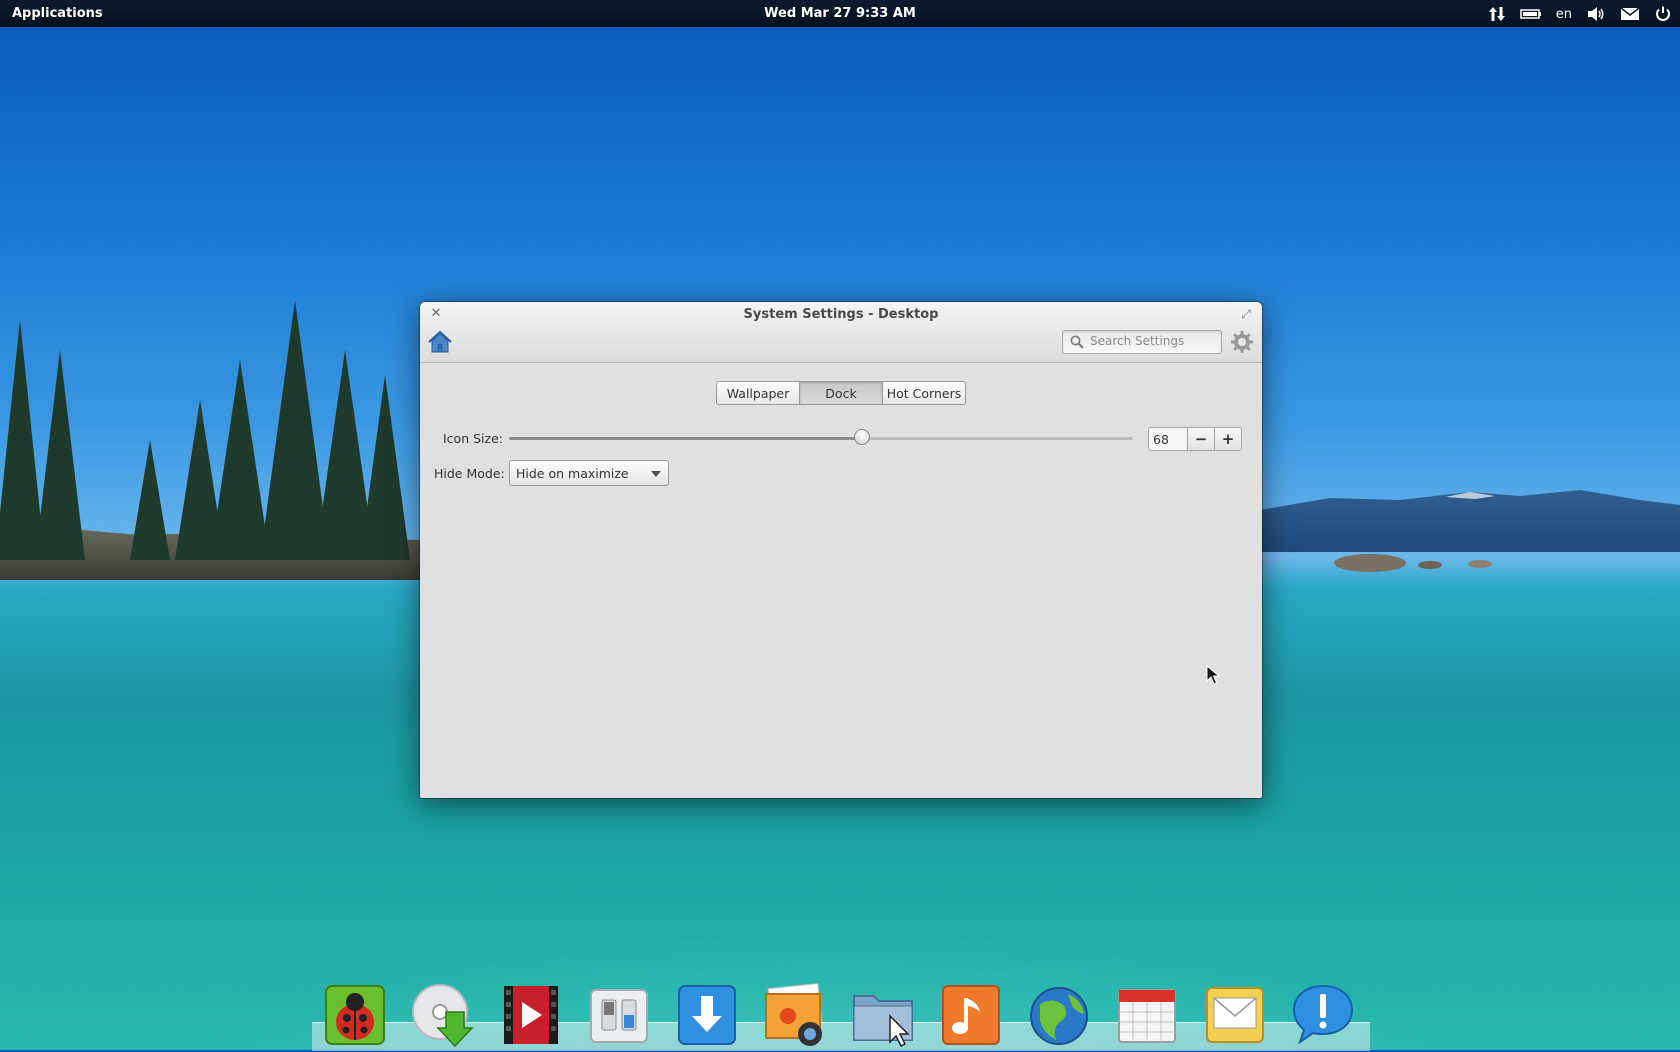 The height and width of the screenshot is (1052, 1680). I want to click on battery-icon, so click(1531, 14).